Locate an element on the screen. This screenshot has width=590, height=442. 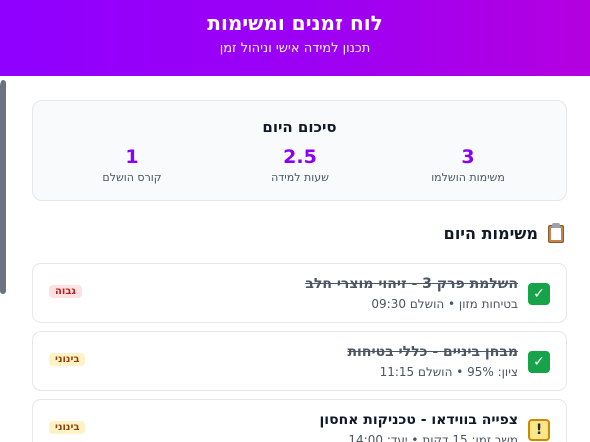
stat-study-hours: 2.5 שעות למידה is located at coordinates (300, 164).